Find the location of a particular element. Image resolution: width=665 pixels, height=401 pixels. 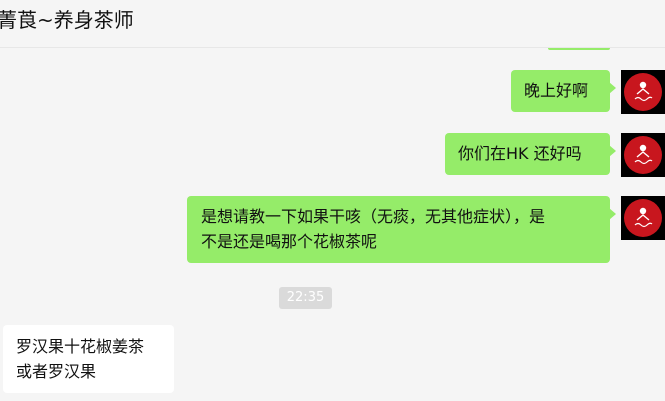

message-bubble-sent: 是想请教一下如果干咳（无痰，无其他症状），是 不是还是喝那个花椒茶呢 is located at coordinates (401, 229).